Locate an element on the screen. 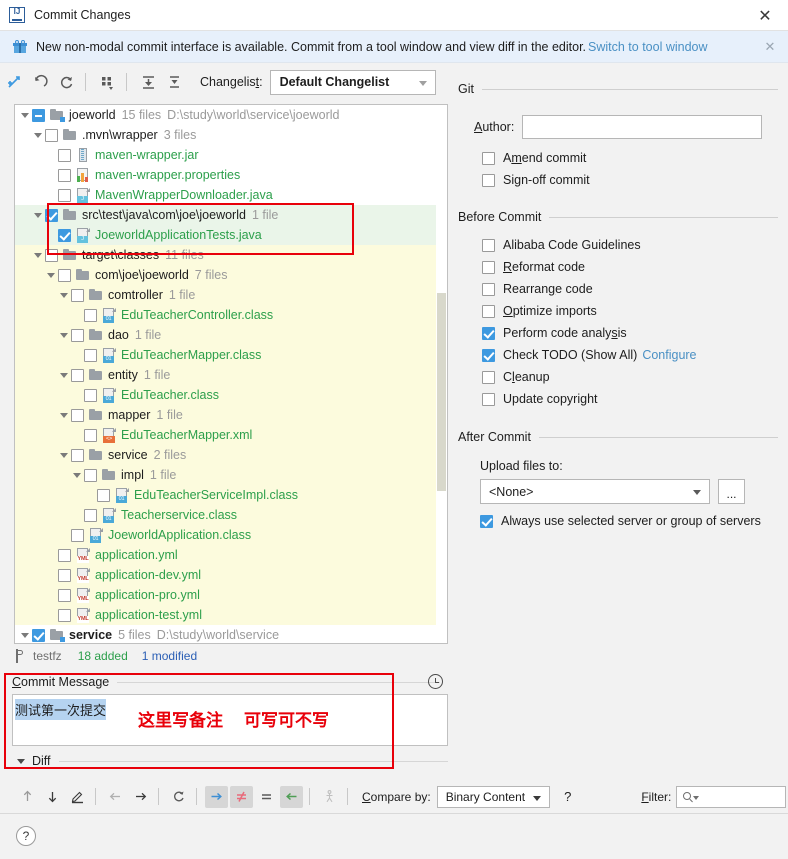 This screenshot has height=859, width=788. tree-row: <> EduTeacherMapper.xml is located at coordinates (231, 435).